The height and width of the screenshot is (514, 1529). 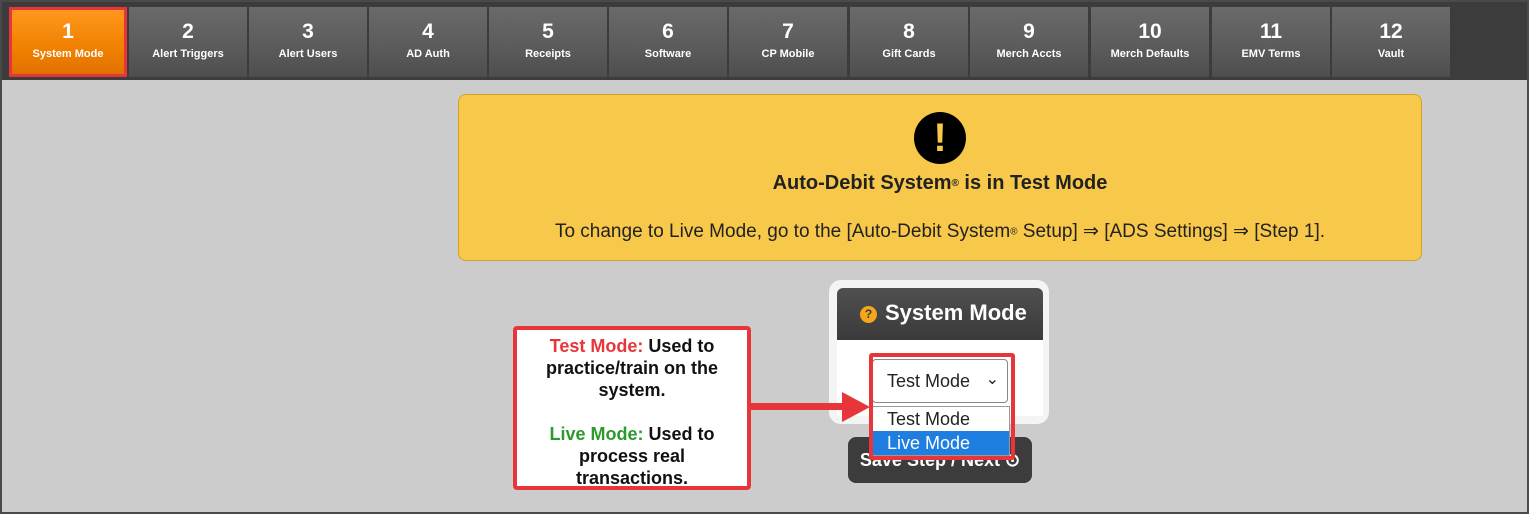 What do you see at coordinates (1391, 31) in the screenshot?
I see `tab-number: 12` at bounding box center [1391, 31].